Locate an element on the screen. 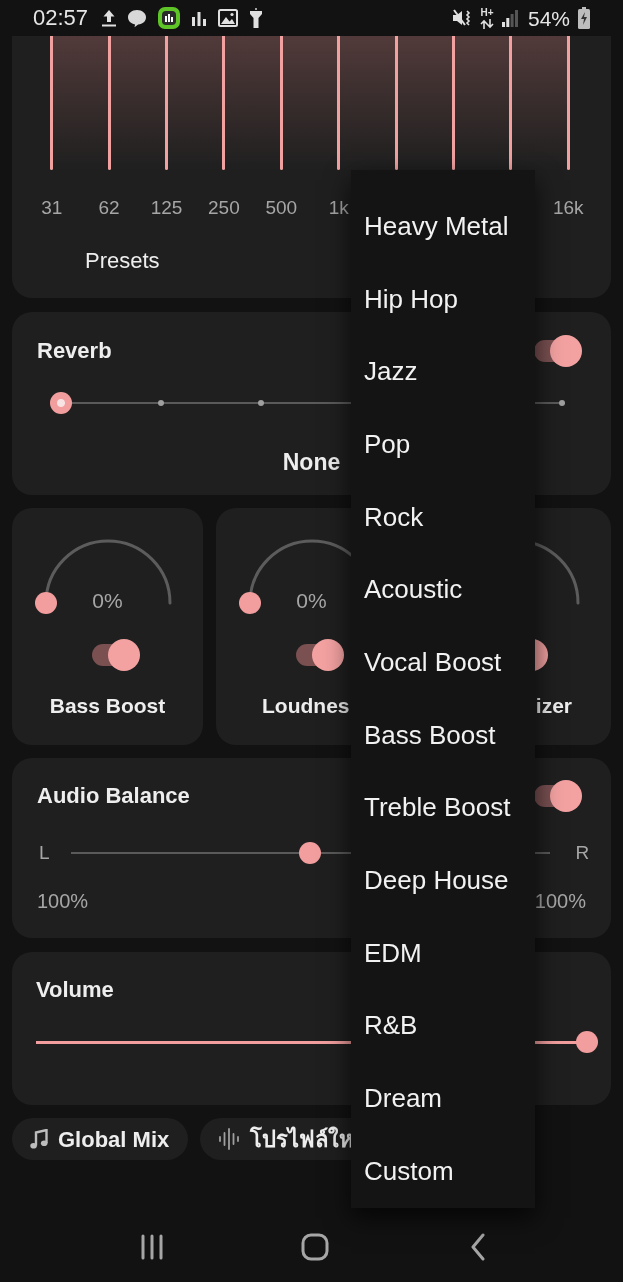  menu-item: Rock is located at coordinates (443, 517).